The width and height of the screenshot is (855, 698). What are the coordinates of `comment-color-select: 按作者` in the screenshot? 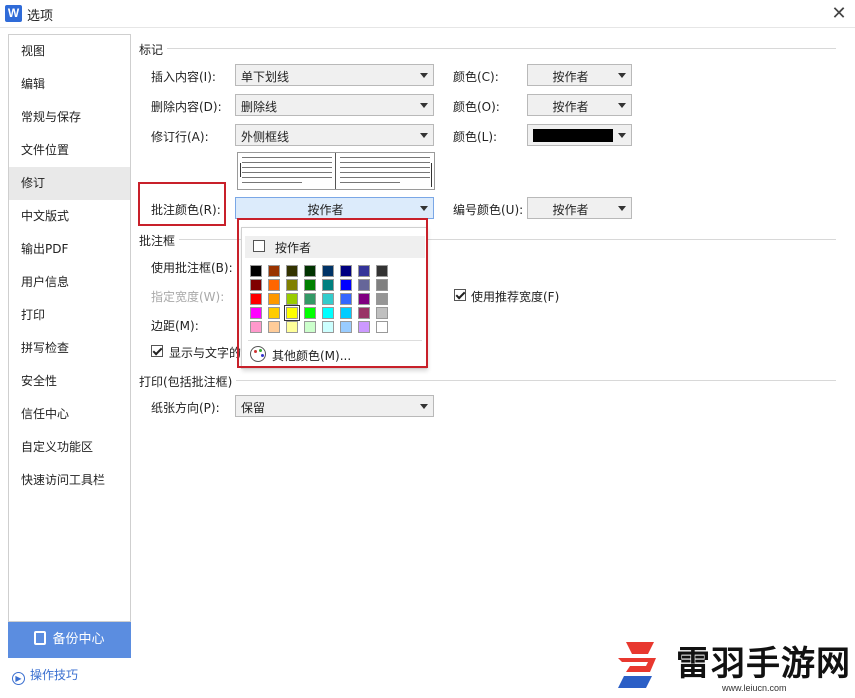 It's located at (334, 208).